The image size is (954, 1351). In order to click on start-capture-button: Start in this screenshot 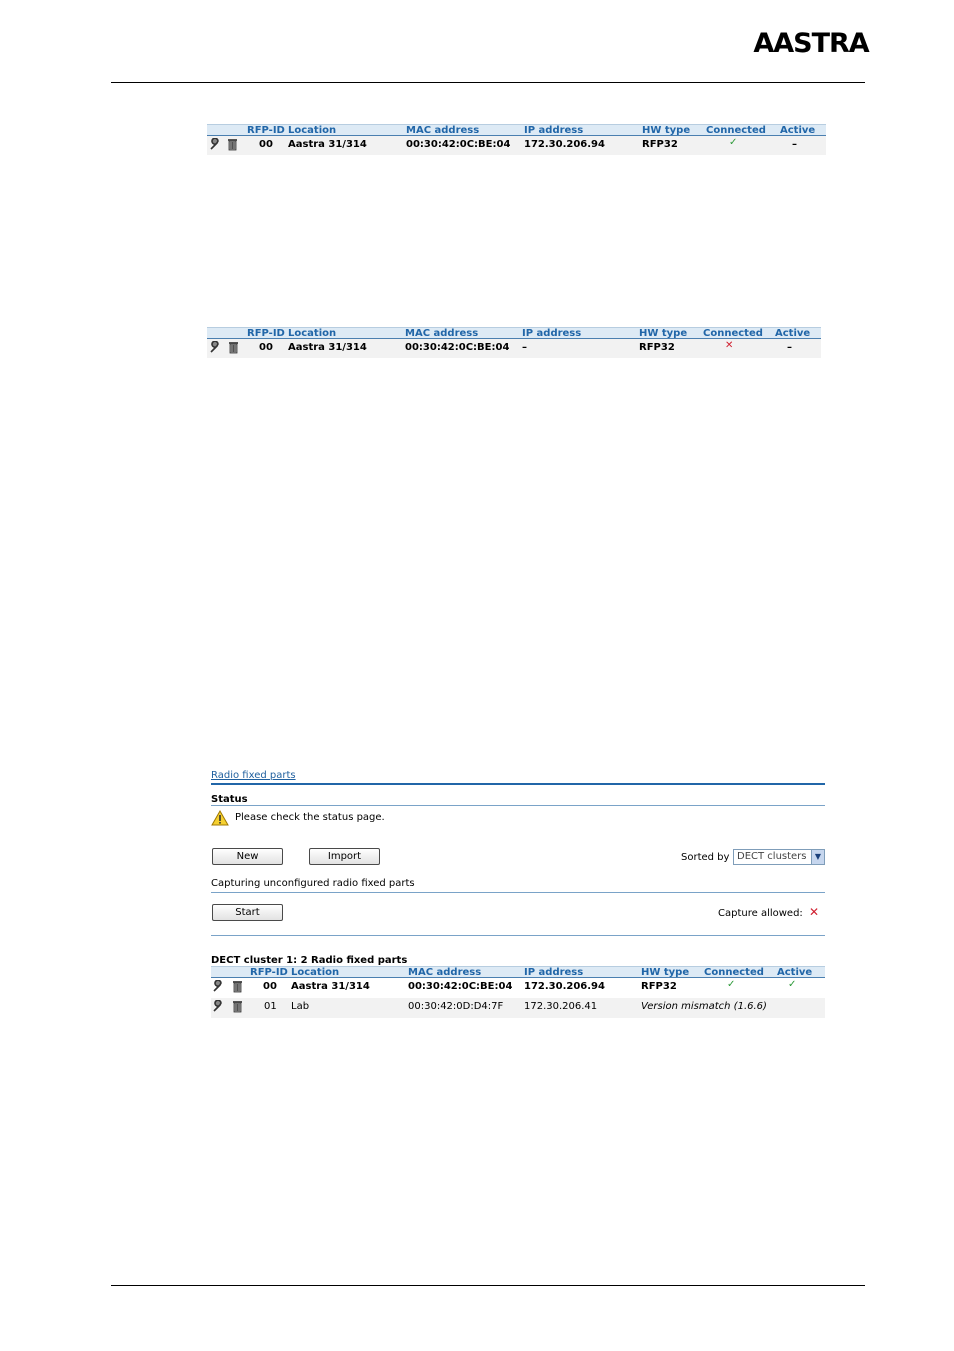, I will do `click(247, 912)`.